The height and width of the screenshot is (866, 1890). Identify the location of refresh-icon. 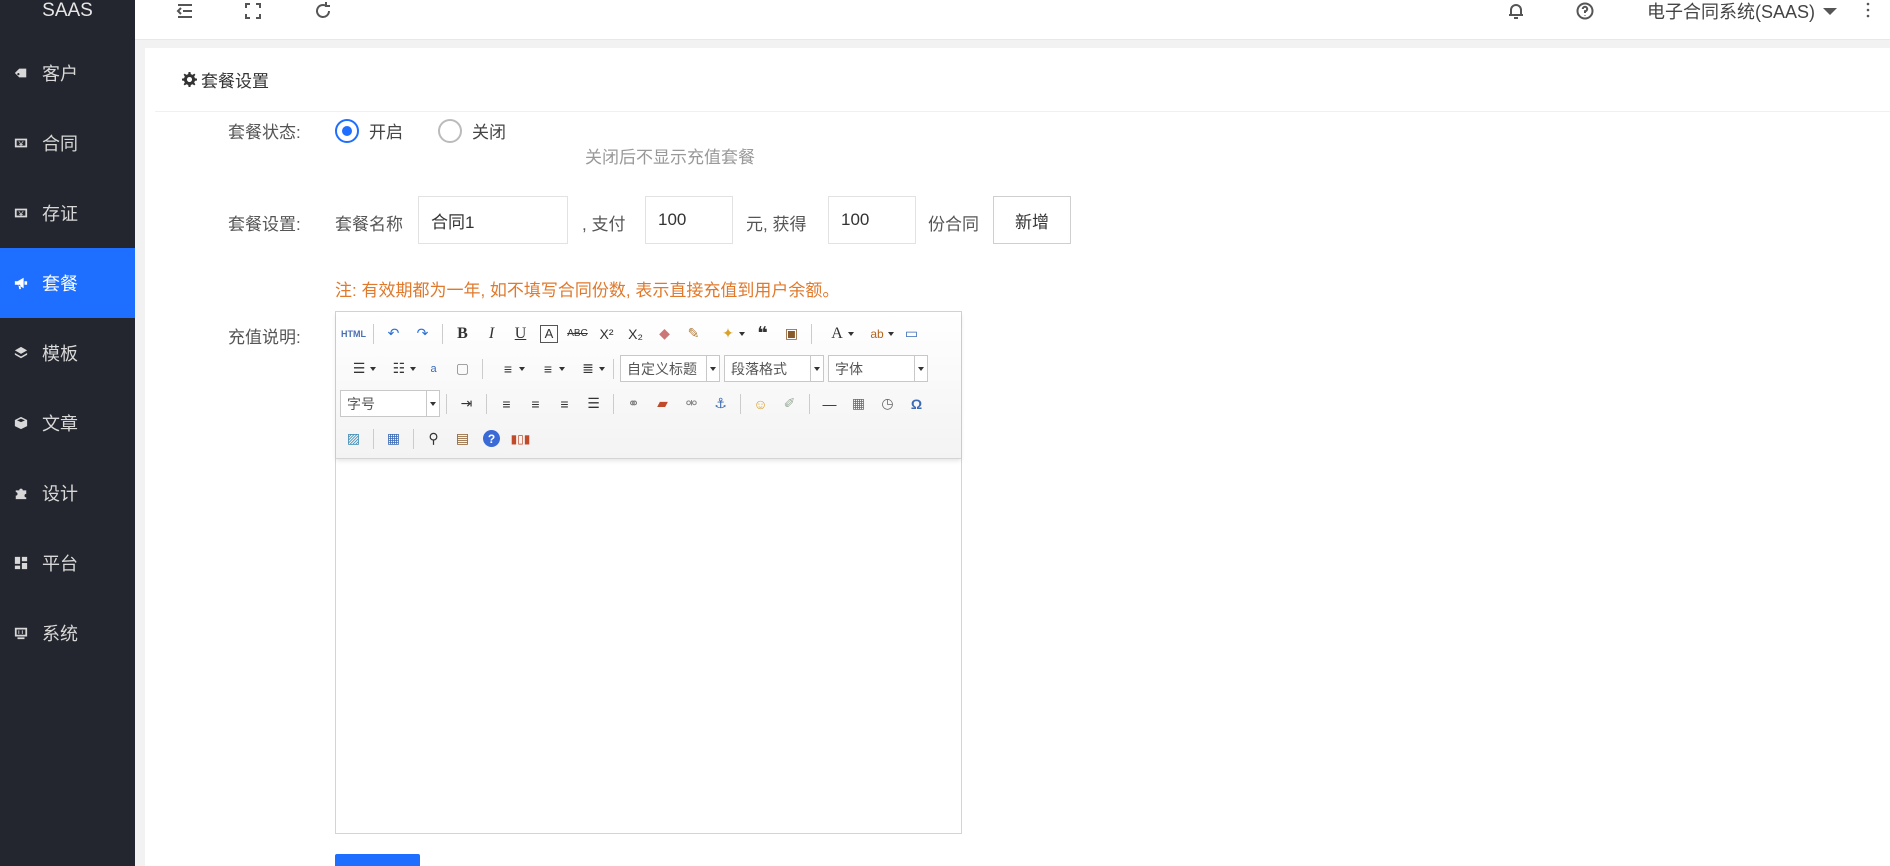
(323, 11).